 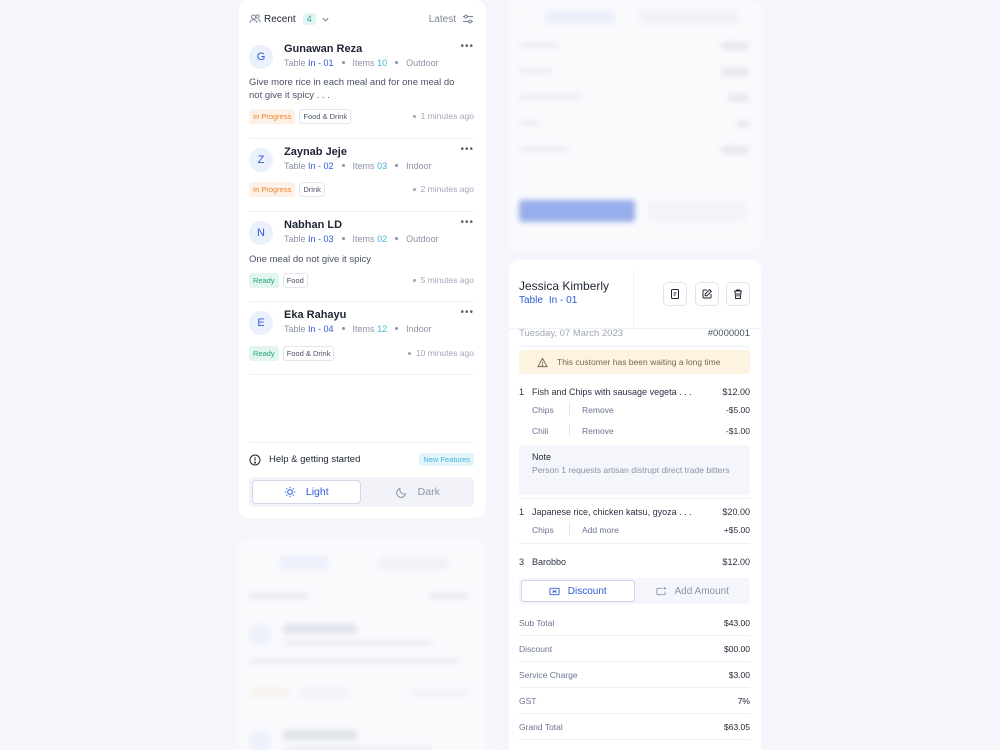 I want to click on modifier-price: -$5.00, so click(x=737, y=410).